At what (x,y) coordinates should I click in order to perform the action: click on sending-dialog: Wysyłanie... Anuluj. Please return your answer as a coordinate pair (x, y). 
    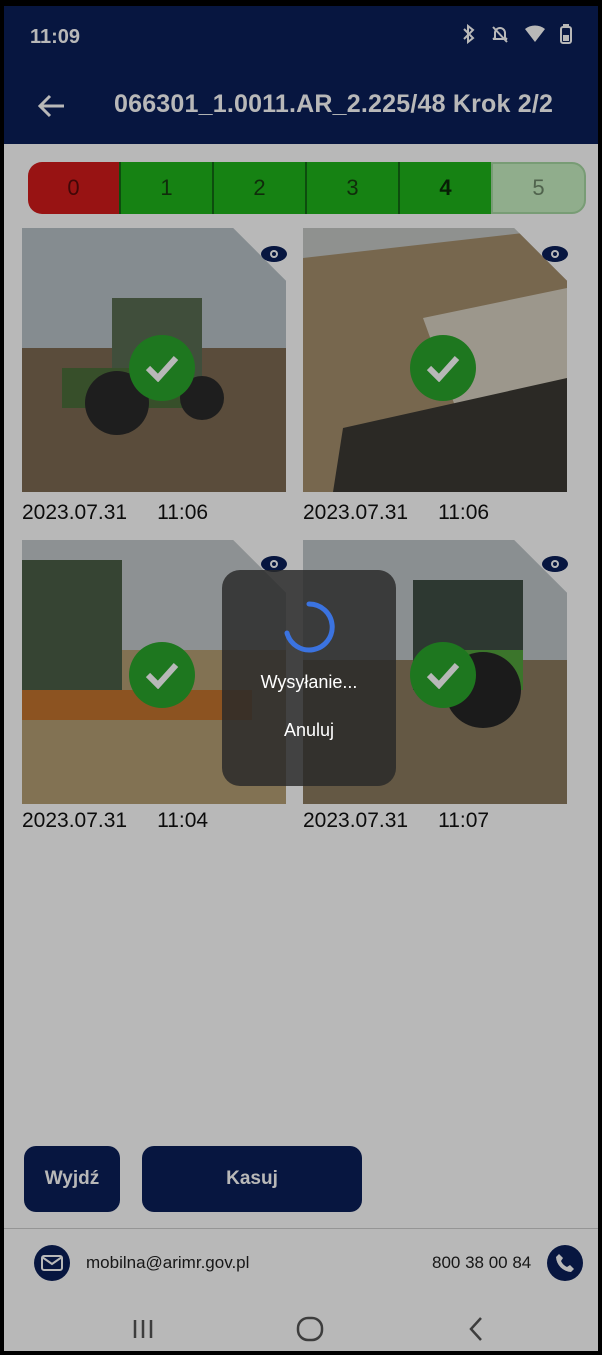
    Looking at the image, I should click on (309, 678).